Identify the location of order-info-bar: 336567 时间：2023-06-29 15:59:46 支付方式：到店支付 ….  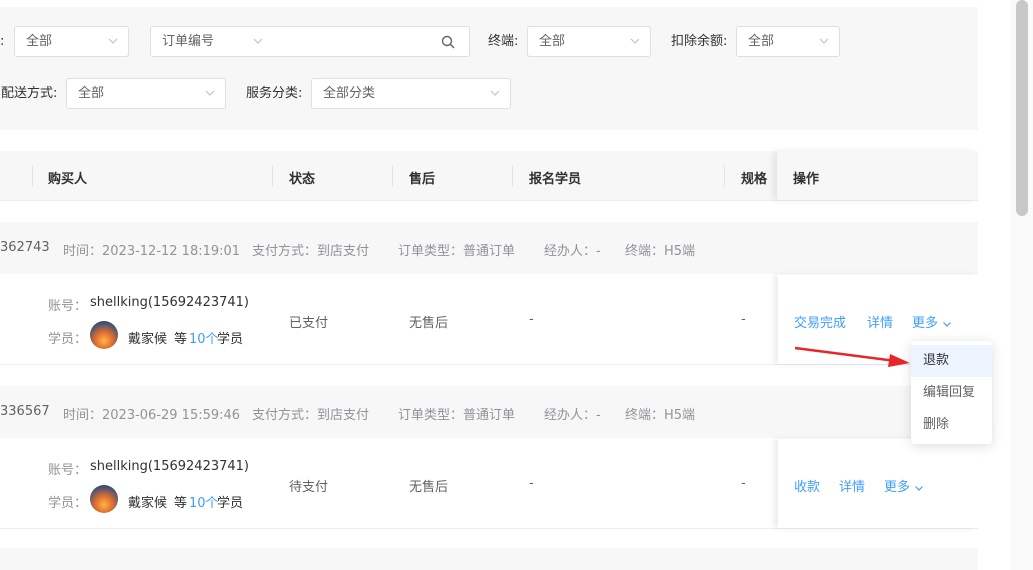
(489, 412).